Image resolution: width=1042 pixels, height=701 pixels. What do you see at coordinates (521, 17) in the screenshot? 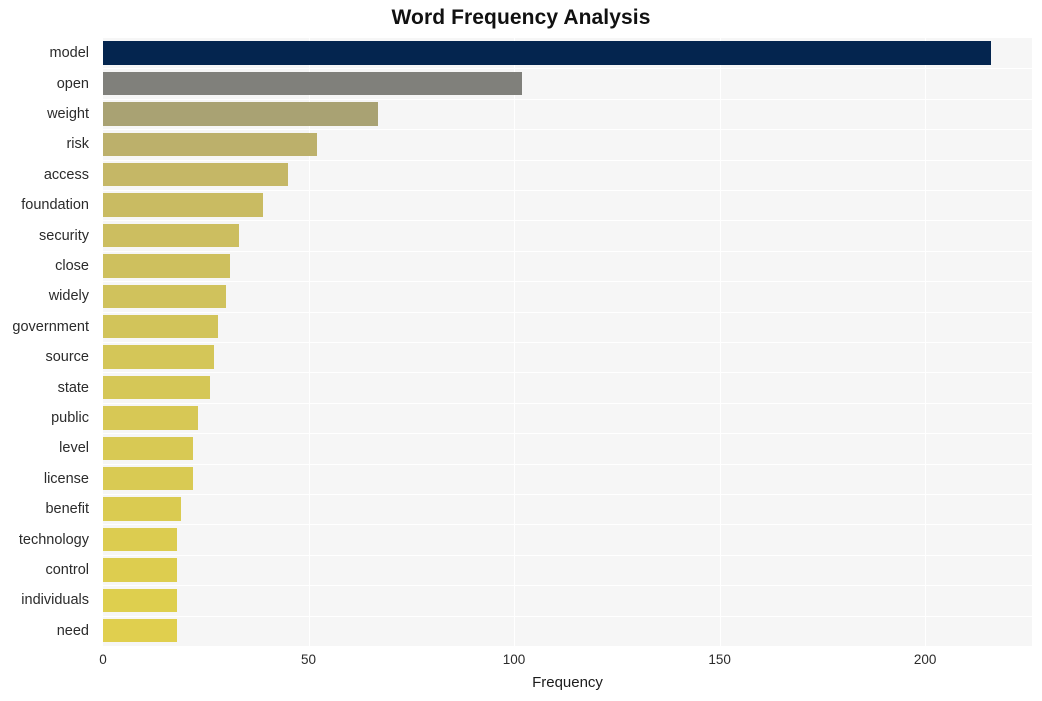
I see `chart-title: Word Frequency Analysis` at bounding box center [521, 17].